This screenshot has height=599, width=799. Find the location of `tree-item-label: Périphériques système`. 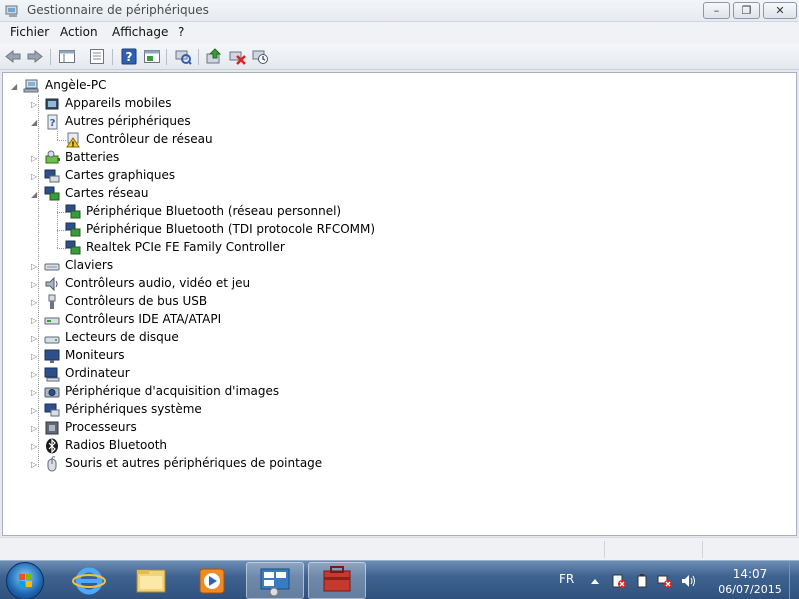

tree-item-label: Périphériques système is located at coordinates (133, 409).